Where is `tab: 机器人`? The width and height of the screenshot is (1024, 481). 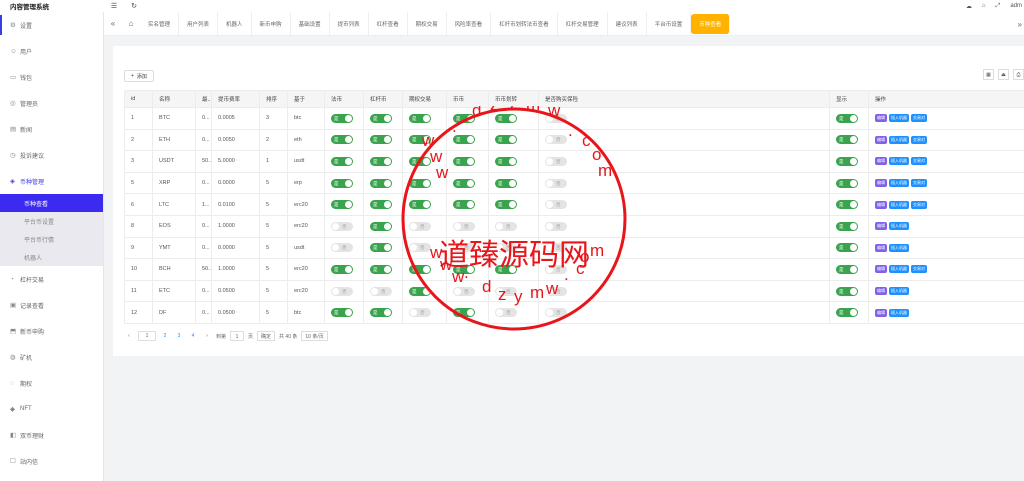
tab: 机器人 is located at coordinates (235, 23).